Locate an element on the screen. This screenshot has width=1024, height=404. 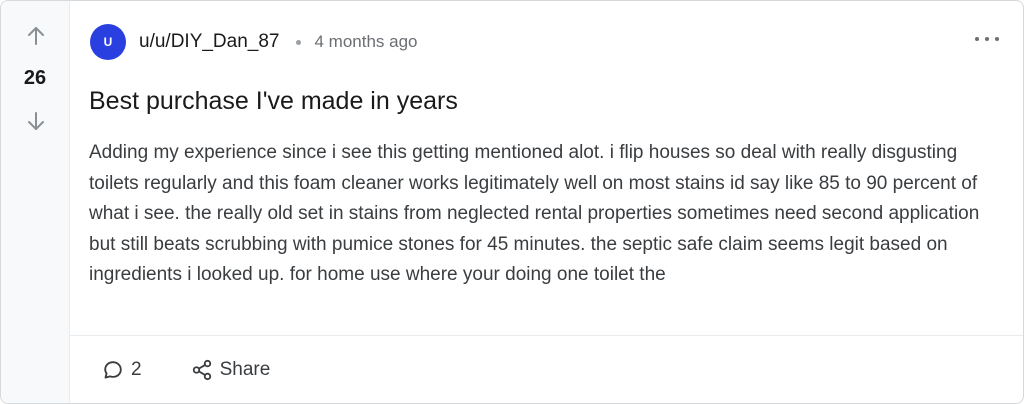
more-horizontal-icon is located at coordinates (977, 39).